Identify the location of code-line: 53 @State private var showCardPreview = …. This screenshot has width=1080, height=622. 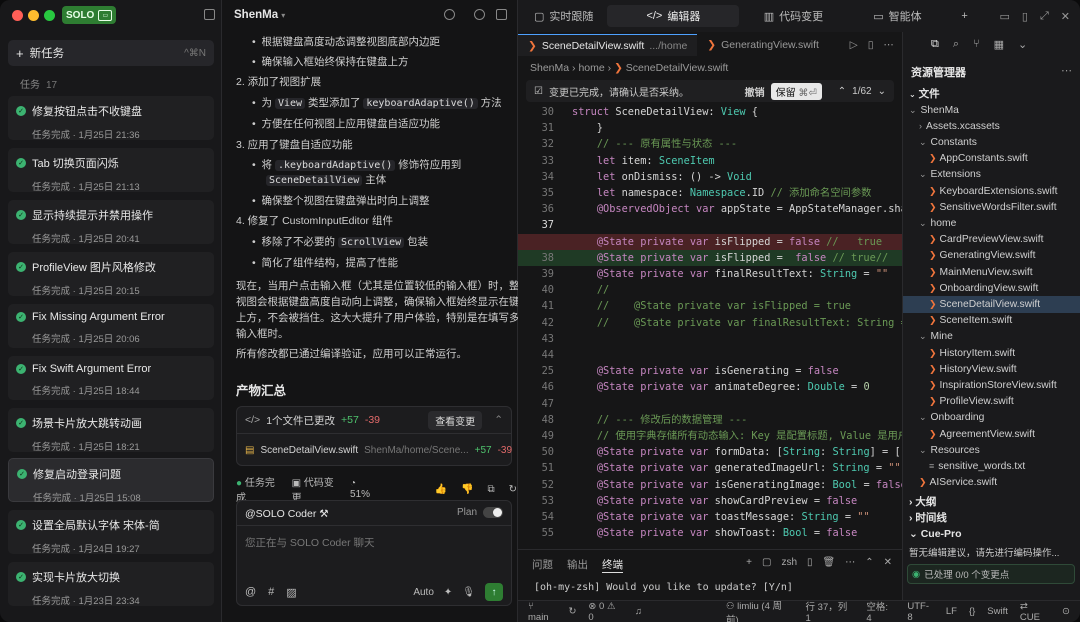
(710, 501).